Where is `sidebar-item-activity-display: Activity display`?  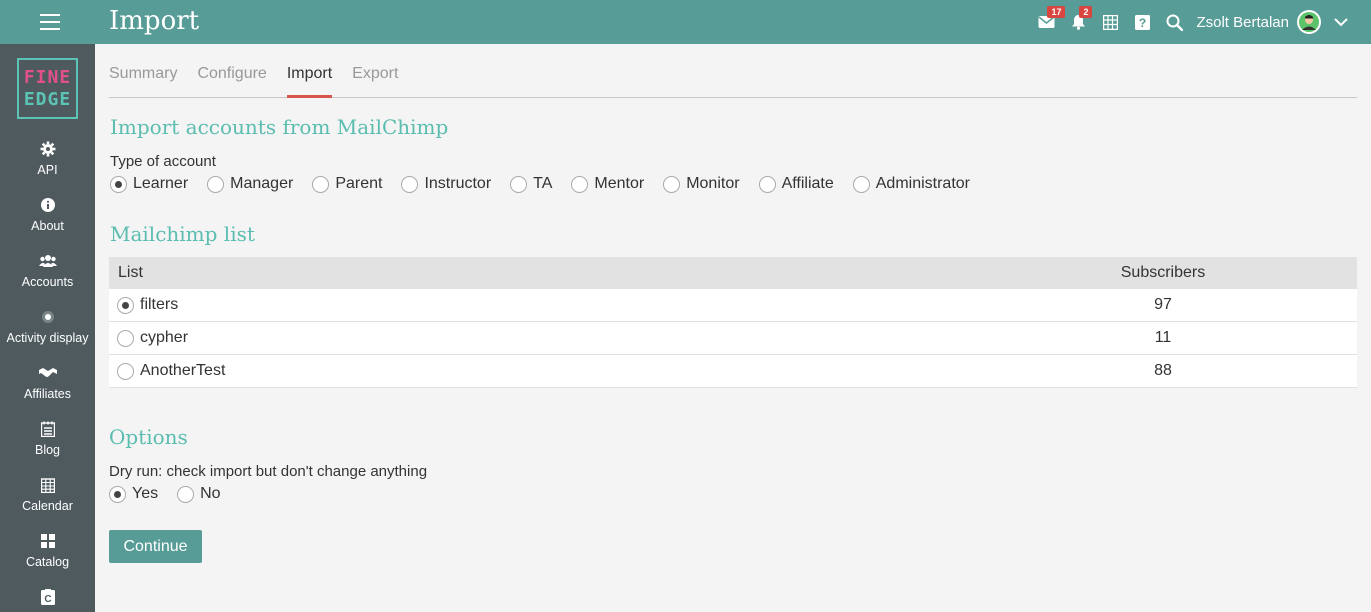
sidebar-item-activity-display: Activity display is located at coordinates (47, 332).